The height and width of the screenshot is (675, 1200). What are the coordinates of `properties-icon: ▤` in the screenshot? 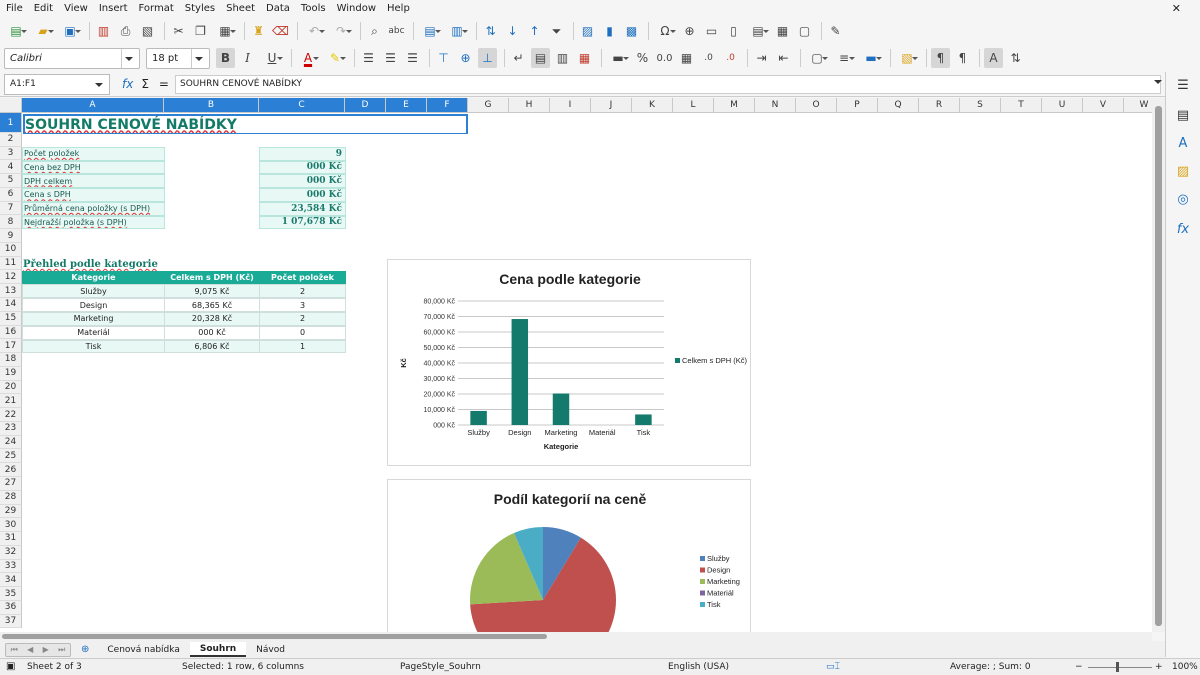 It's located at (1183, 117).